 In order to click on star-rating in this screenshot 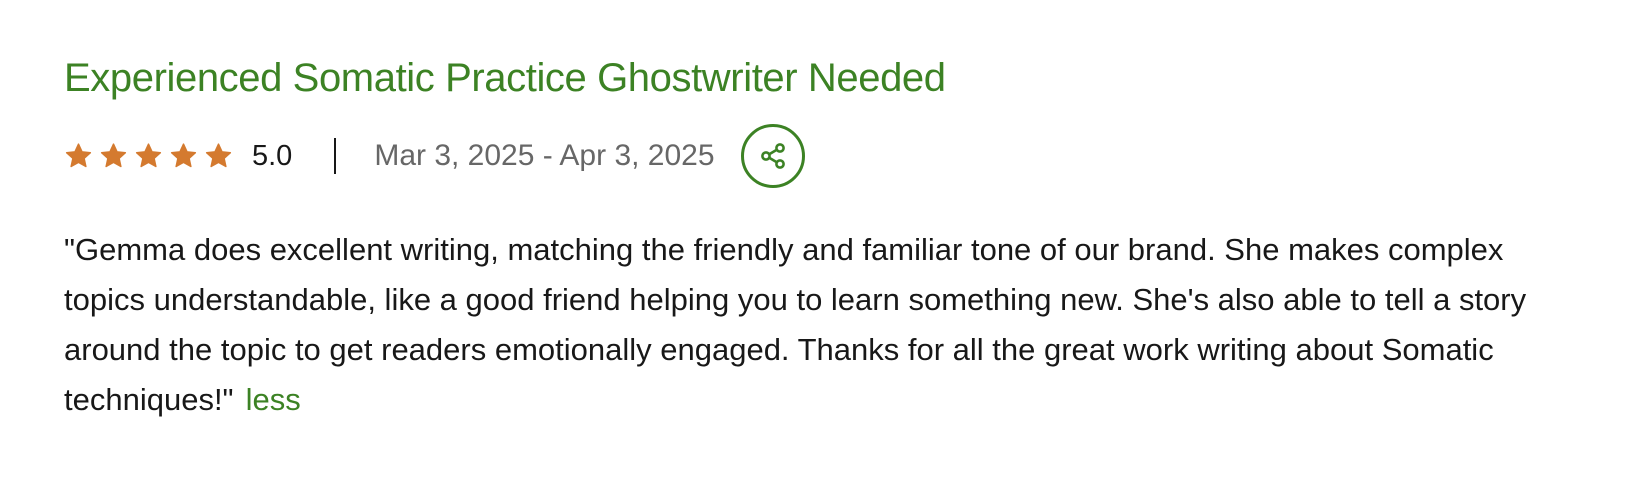, I will do `click(148, 156)`.